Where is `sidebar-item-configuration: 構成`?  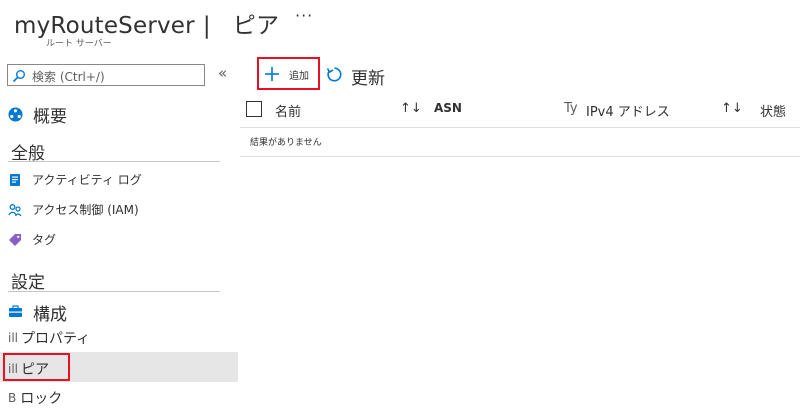 sidebar-item-configuration: 構成 is located at coordinates (37, 312).